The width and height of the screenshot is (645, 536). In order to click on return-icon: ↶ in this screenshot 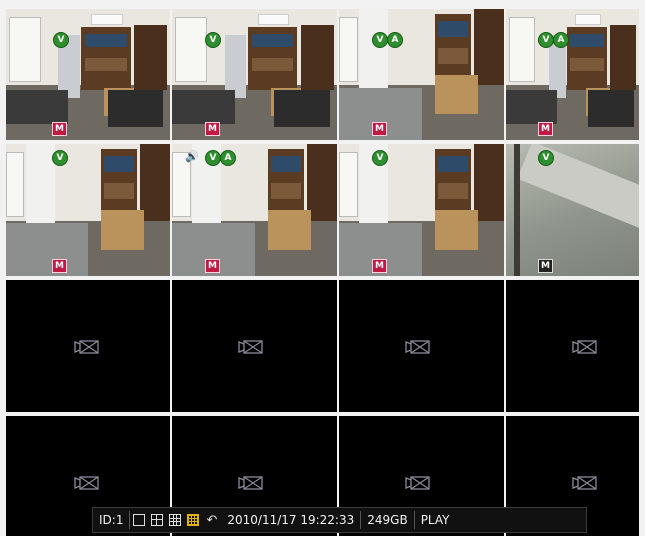, I will do `click(211, 520)`.